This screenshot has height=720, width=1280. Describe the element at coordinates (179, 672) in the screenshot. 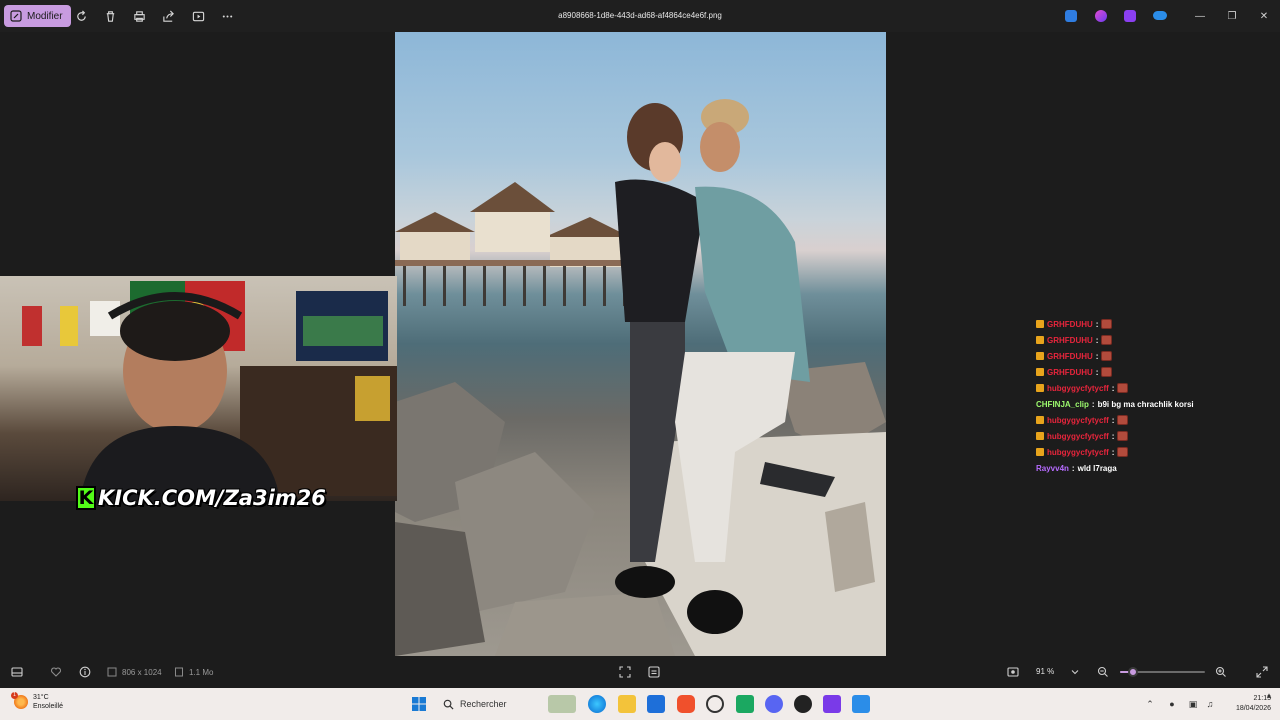

I see `file-size-icon` at that location.